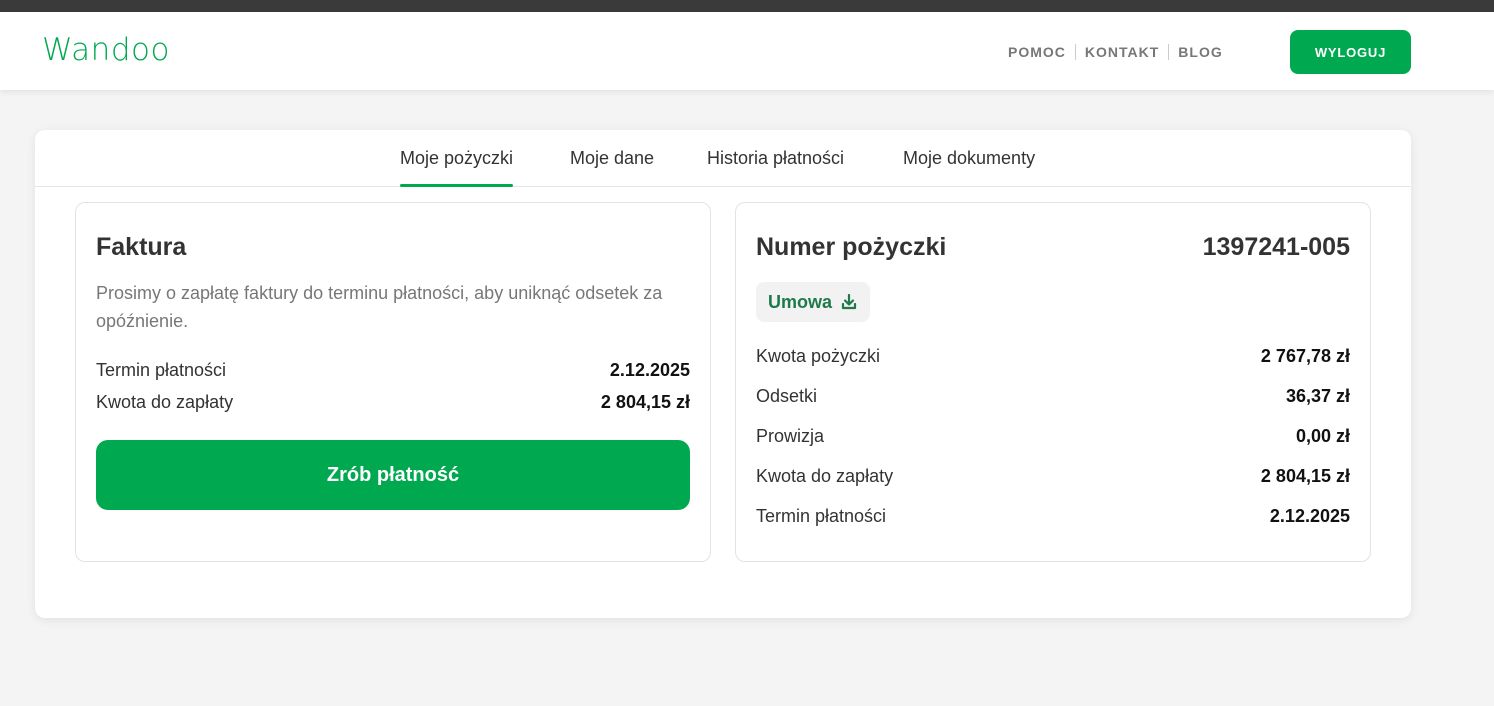  What do you see at coordinates (1322, 436) in the screenshot?
I see `row-value: 0,00 zł` at bounding box center [1322, 436].